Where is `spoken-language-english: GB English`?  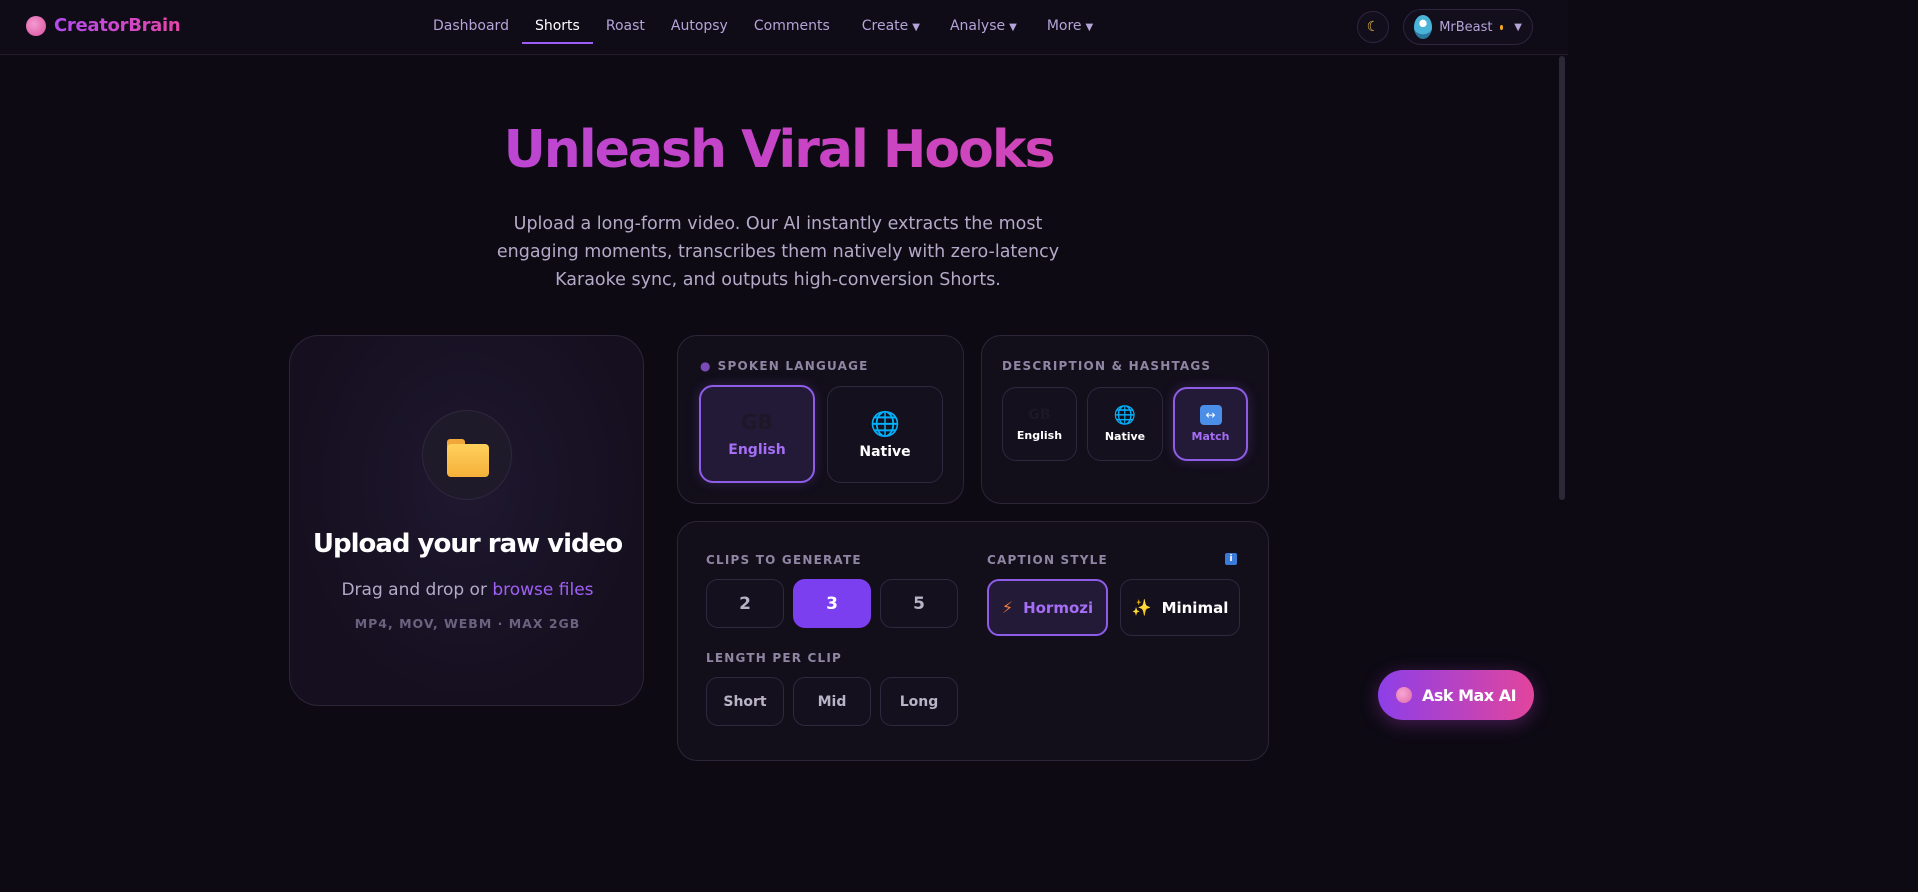
spoken-language-english: GB English is located at coordinates (757, 434).